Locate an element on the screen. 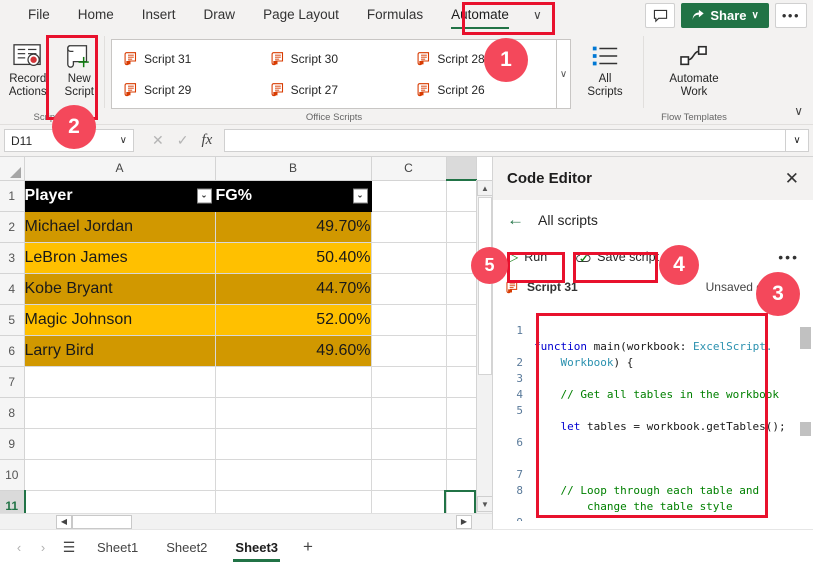 This screenshot has width=813, height=566. cell-a2: Michael Jordan is located at coordinates (120, 227).